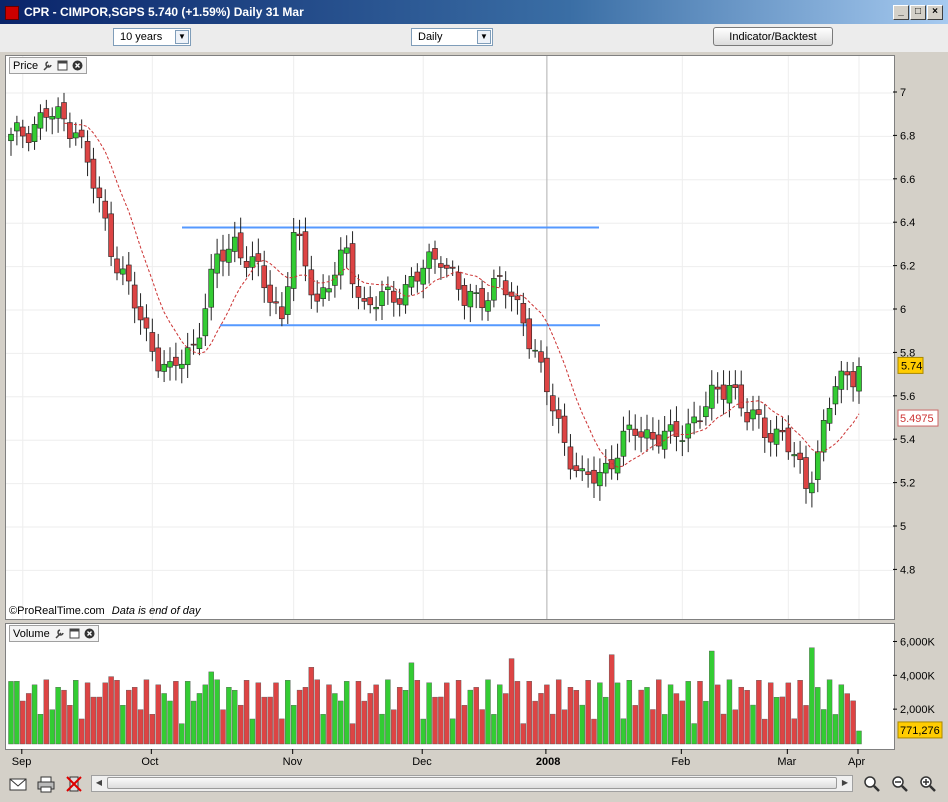  I want to click on y-tick-label: 5.8, so click(907, 353).